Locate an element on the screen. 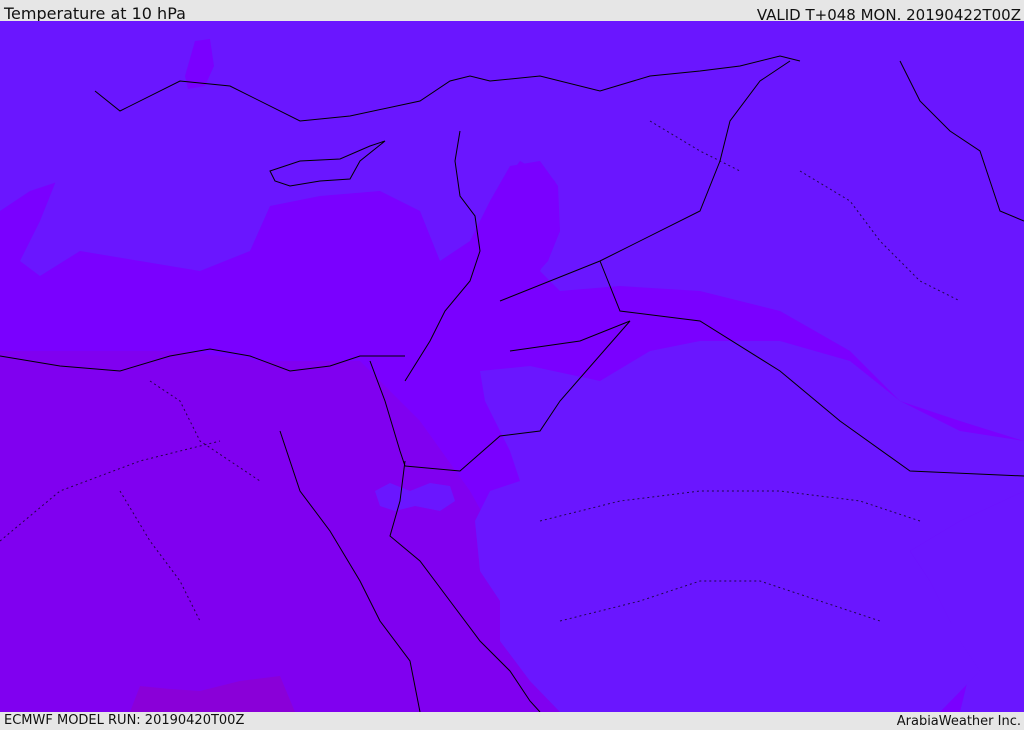 This screenshot has height=730, width=1024. model-run: ECMWF MODEL RUN: 20190420T00Z is located at coordinates (124, 720).